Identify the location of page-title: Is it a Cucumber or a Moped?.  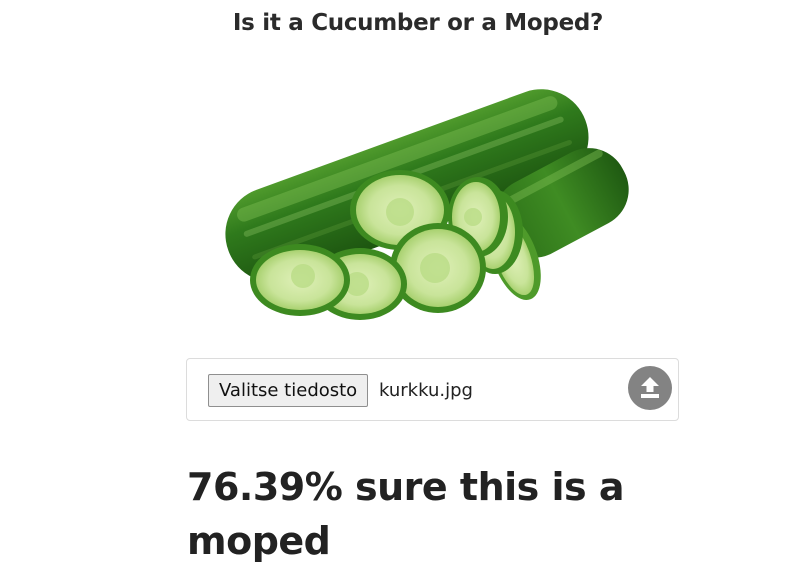
(418, 23).